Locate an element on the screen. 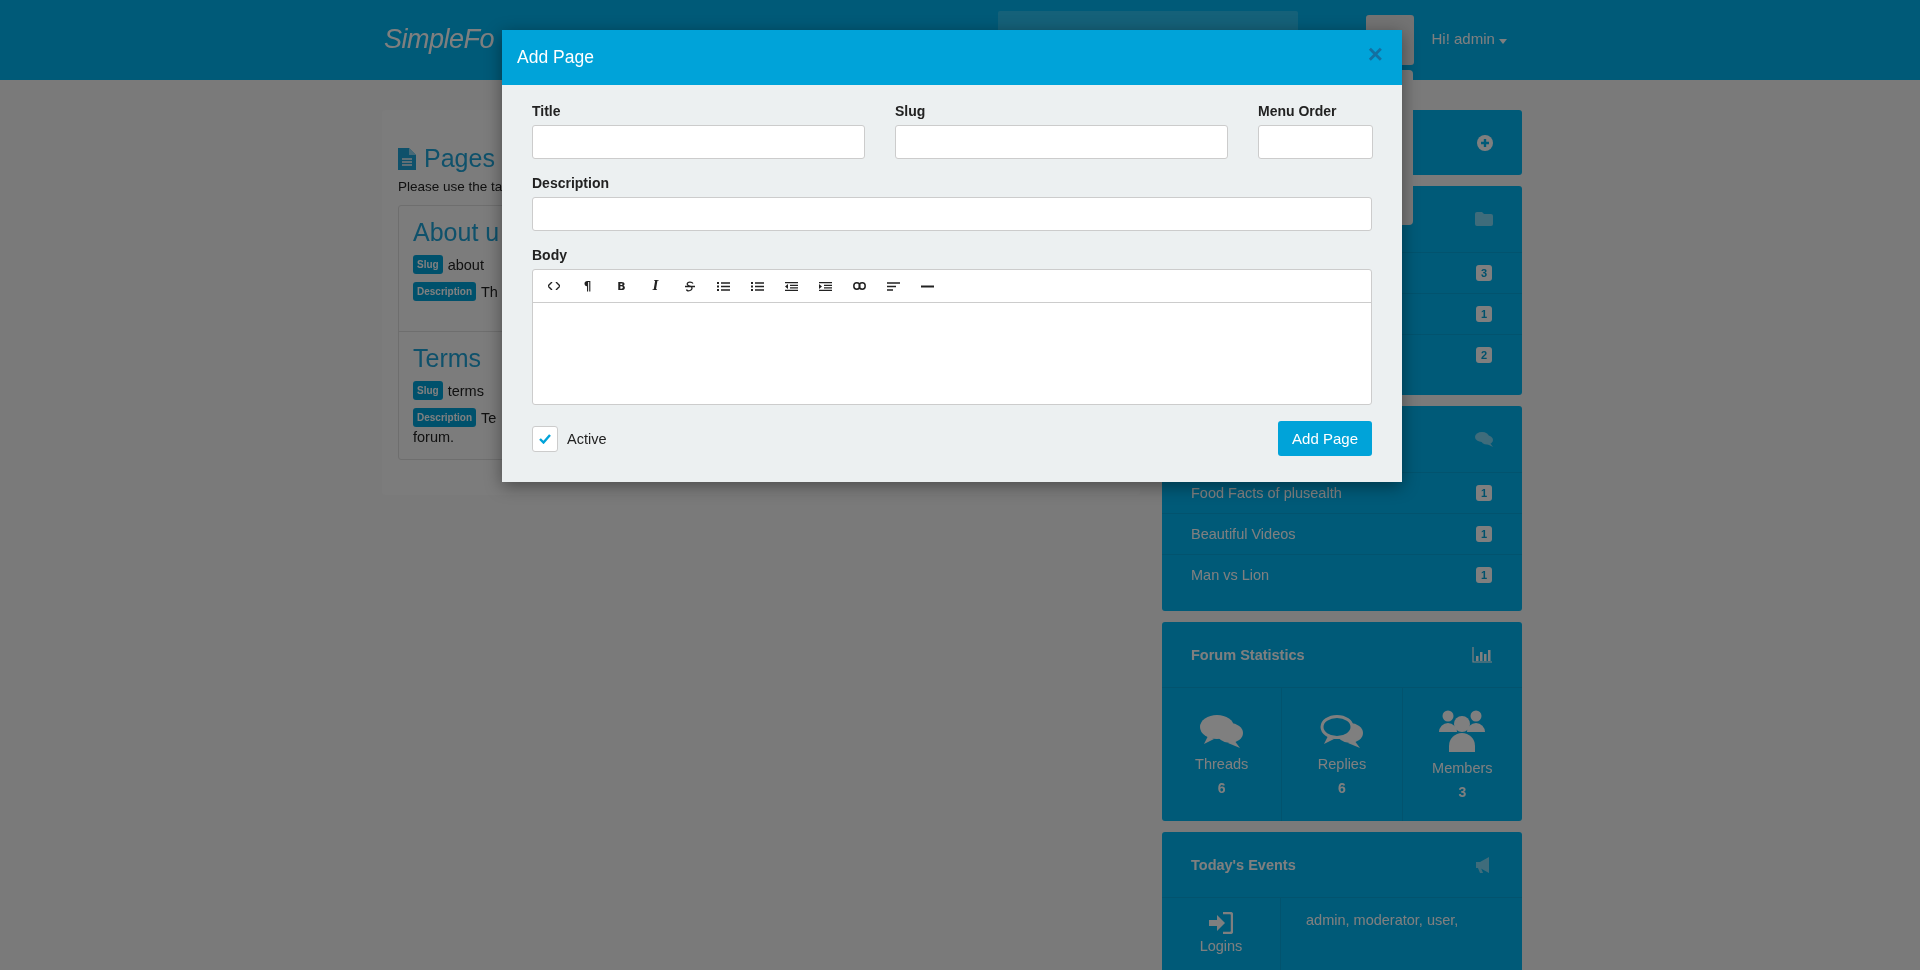 The width and height of the screenshot is (1920, 970). description-text: Th is located at coordinates (489, 291).